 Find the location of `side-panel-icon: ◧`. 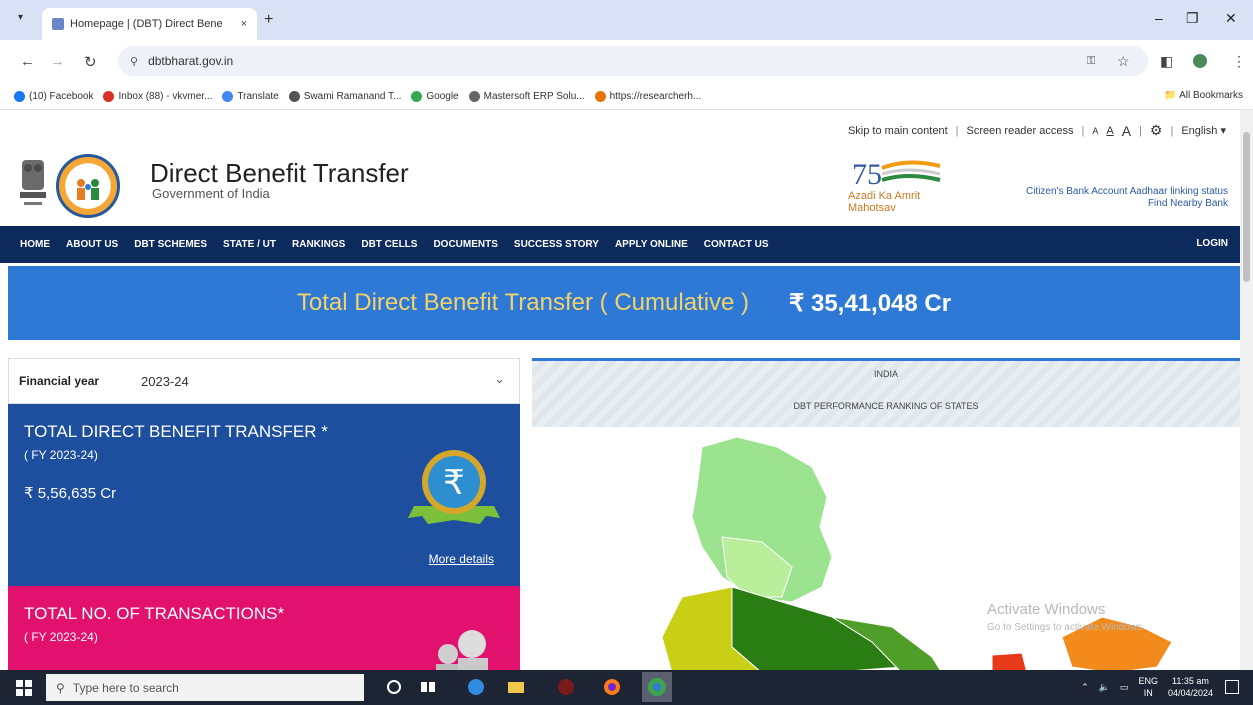

side-panel-icon: ◧ is located at coordinates (1166, 61).